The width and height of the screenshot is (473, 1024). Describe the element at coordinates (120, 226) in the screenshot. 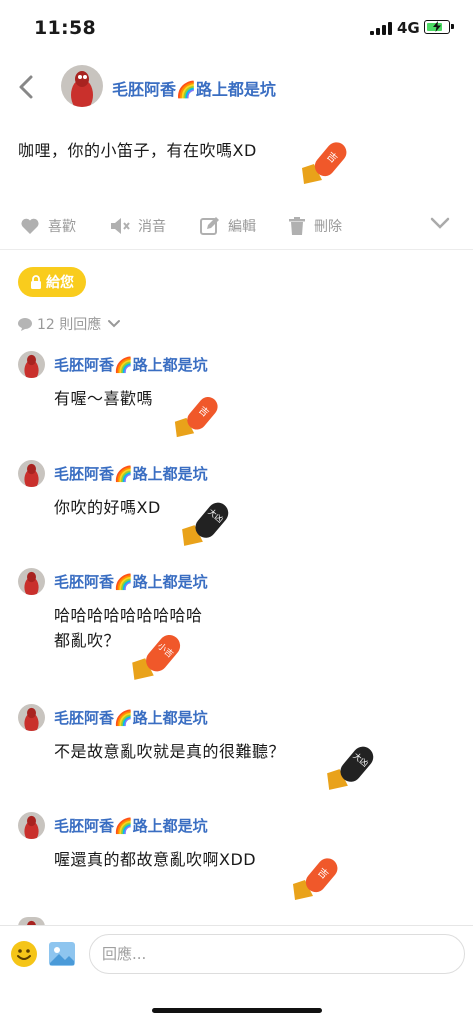

I see `speaker-mute-icon` at that location.